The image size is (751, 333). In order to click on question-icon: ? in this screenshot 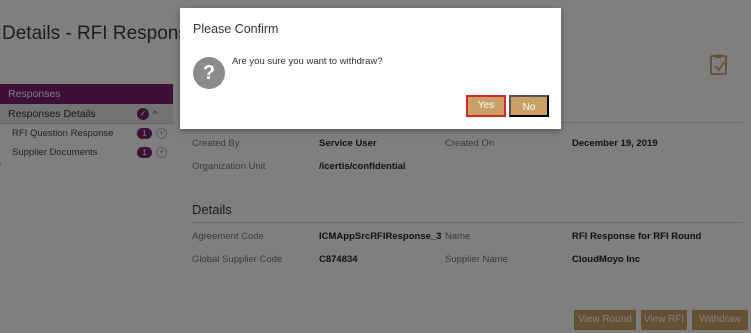, I will do `click(209, 73)`.